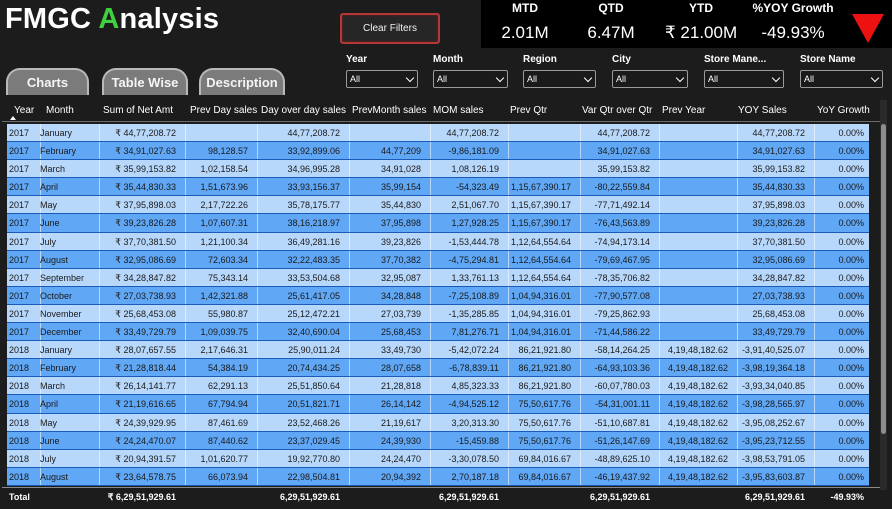 The height and width of the screenshot is (509, 892). Describe the element at coordinates (622, 223) in the screenshot. I see `cell-var-qoq: -76,43,563.89` at that location.